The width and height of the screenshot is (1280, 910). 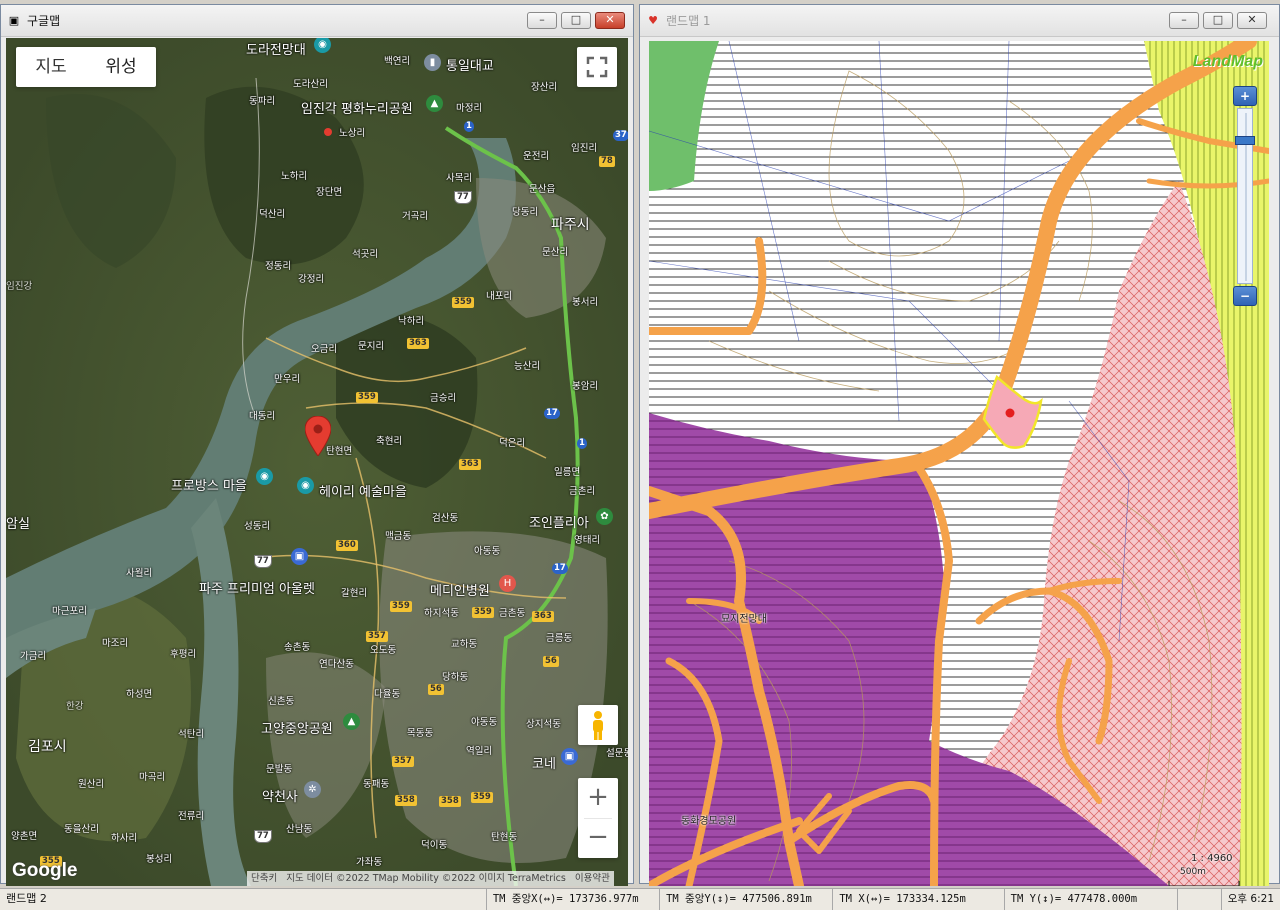 What do you see at coordinates (287, 379) in the screenshot?
I see `map-label: 만우리` at bounding box center [287, 379].